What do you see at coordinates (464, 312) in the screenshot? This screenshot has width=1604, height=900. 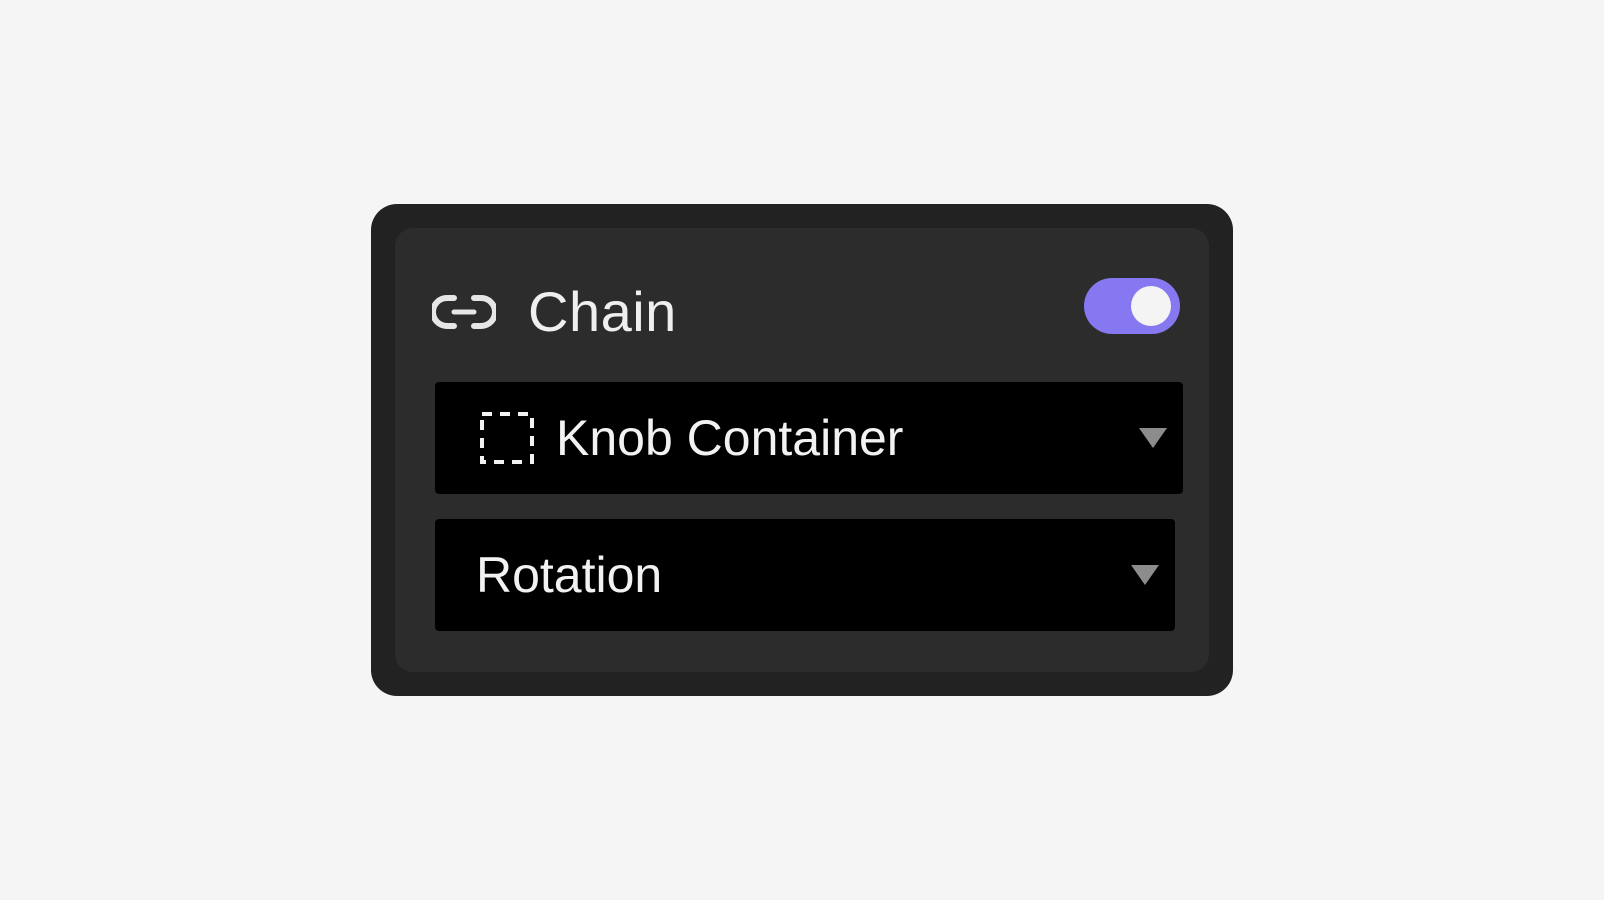 I see `chain-link-icon` at bounding box center [464, 312].